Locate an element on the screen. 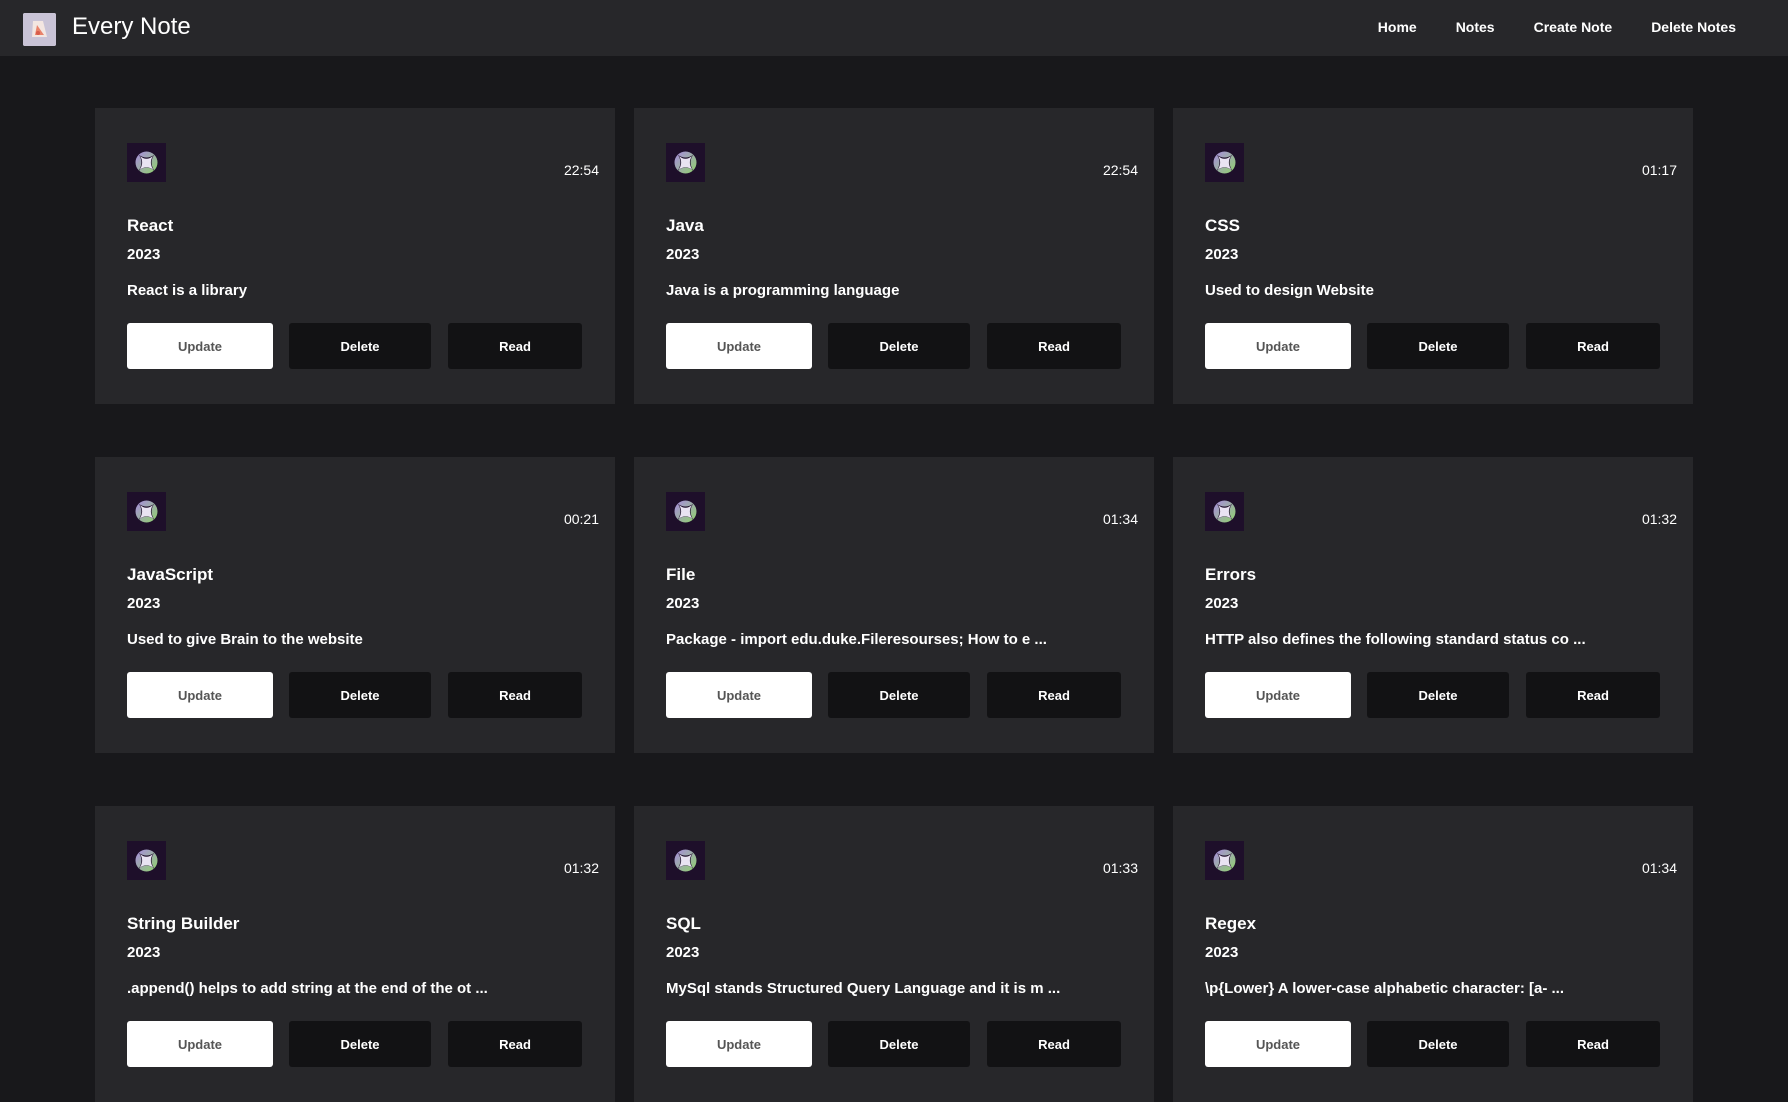 The height and width of the screenshot is (1102, 1788). nav-links: Home Notes Create Note Delete Notes is located at coordinates (1557, 27).